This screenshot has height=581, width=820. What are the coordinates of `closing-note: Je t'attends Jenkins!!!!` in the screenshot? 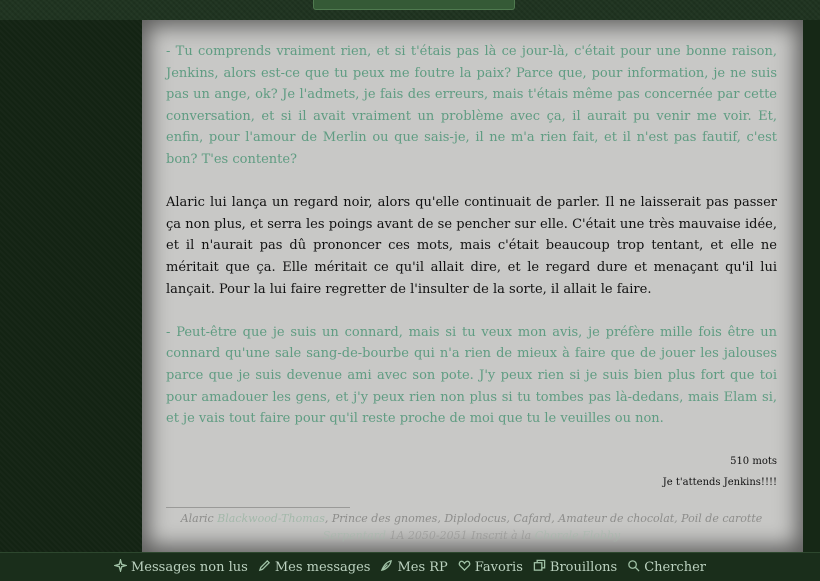 It's located at (719, 483).